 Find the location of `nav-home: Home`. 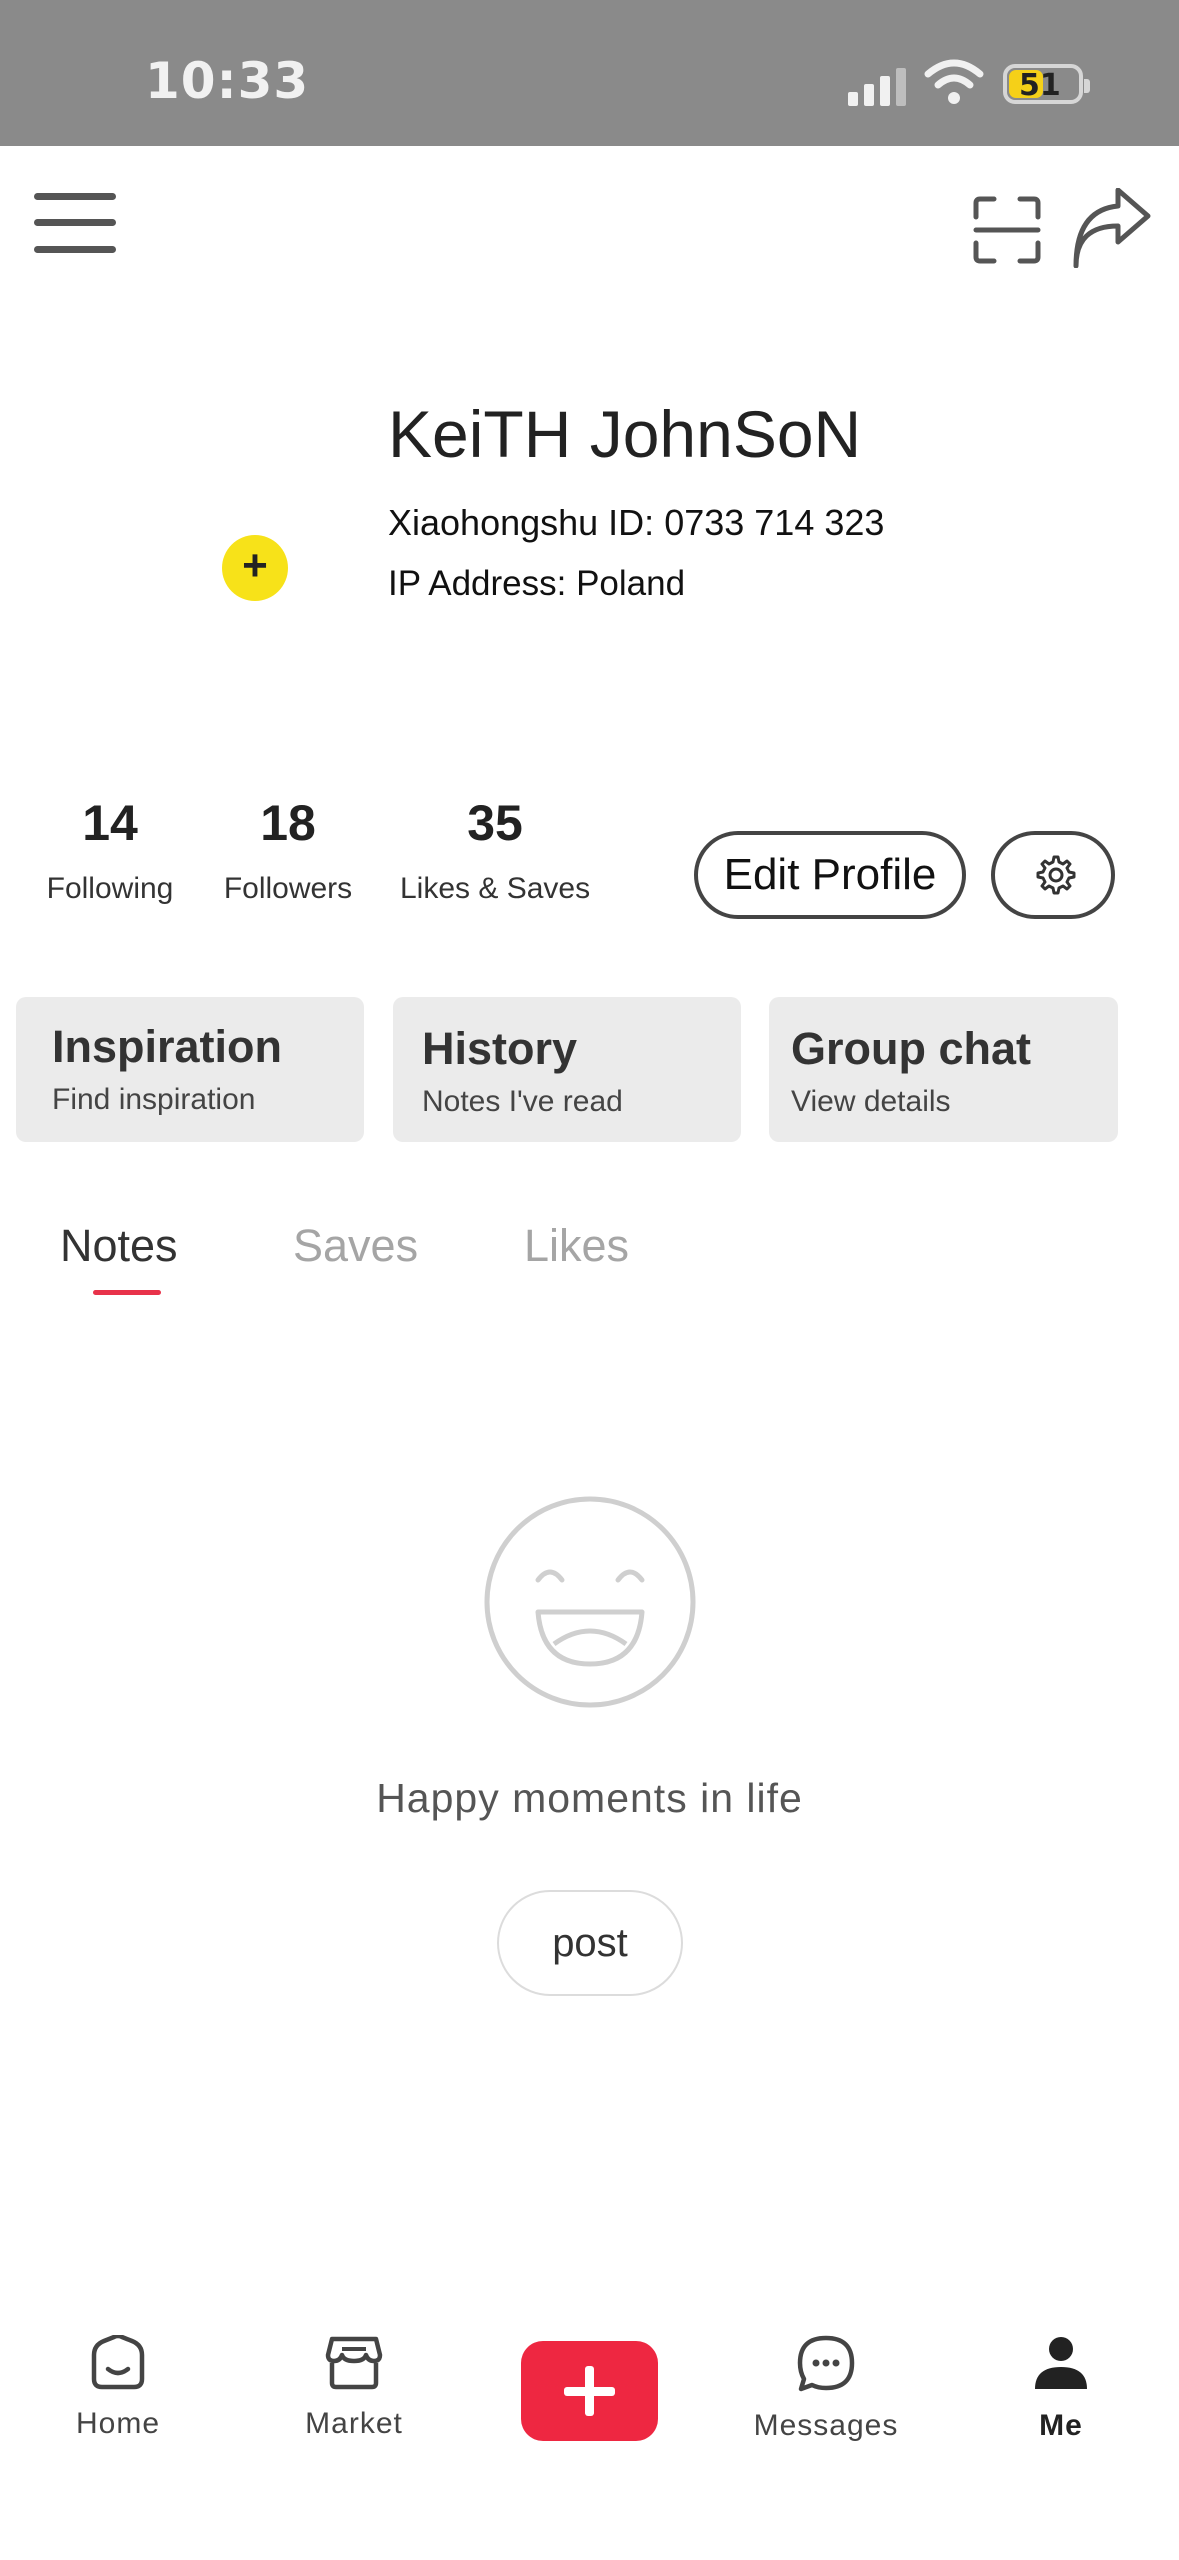

nav-home: Home is located at coordinates (118, 2388).